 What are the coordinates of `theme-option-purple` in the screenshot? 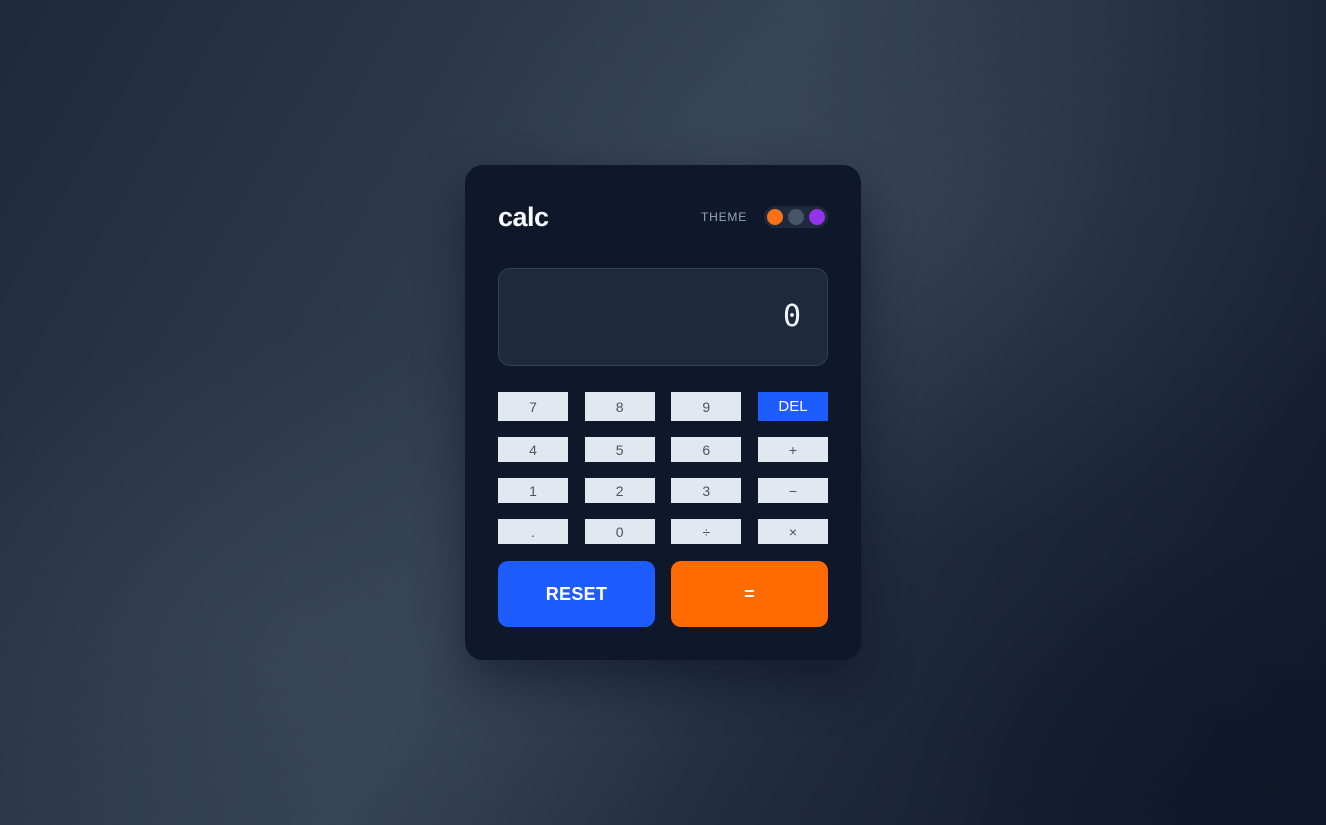 It's located at (817, 217).